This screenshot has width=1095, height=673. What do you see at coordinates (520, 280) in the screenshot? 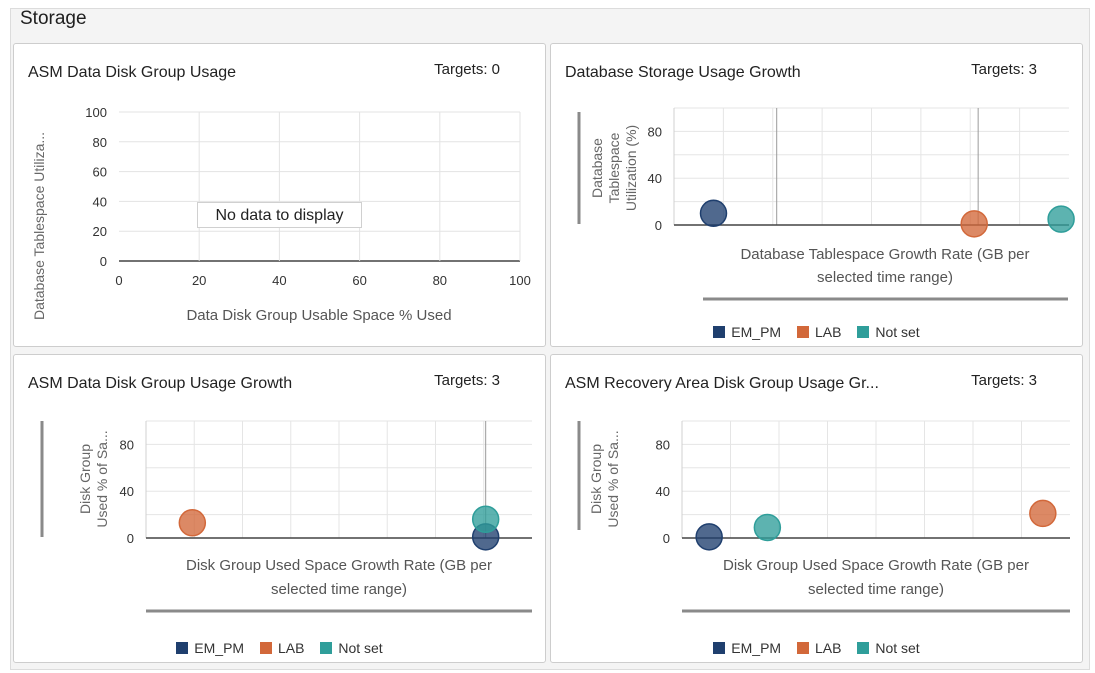
I see `x-tick-label: 100` at bounding box center [520, 280].